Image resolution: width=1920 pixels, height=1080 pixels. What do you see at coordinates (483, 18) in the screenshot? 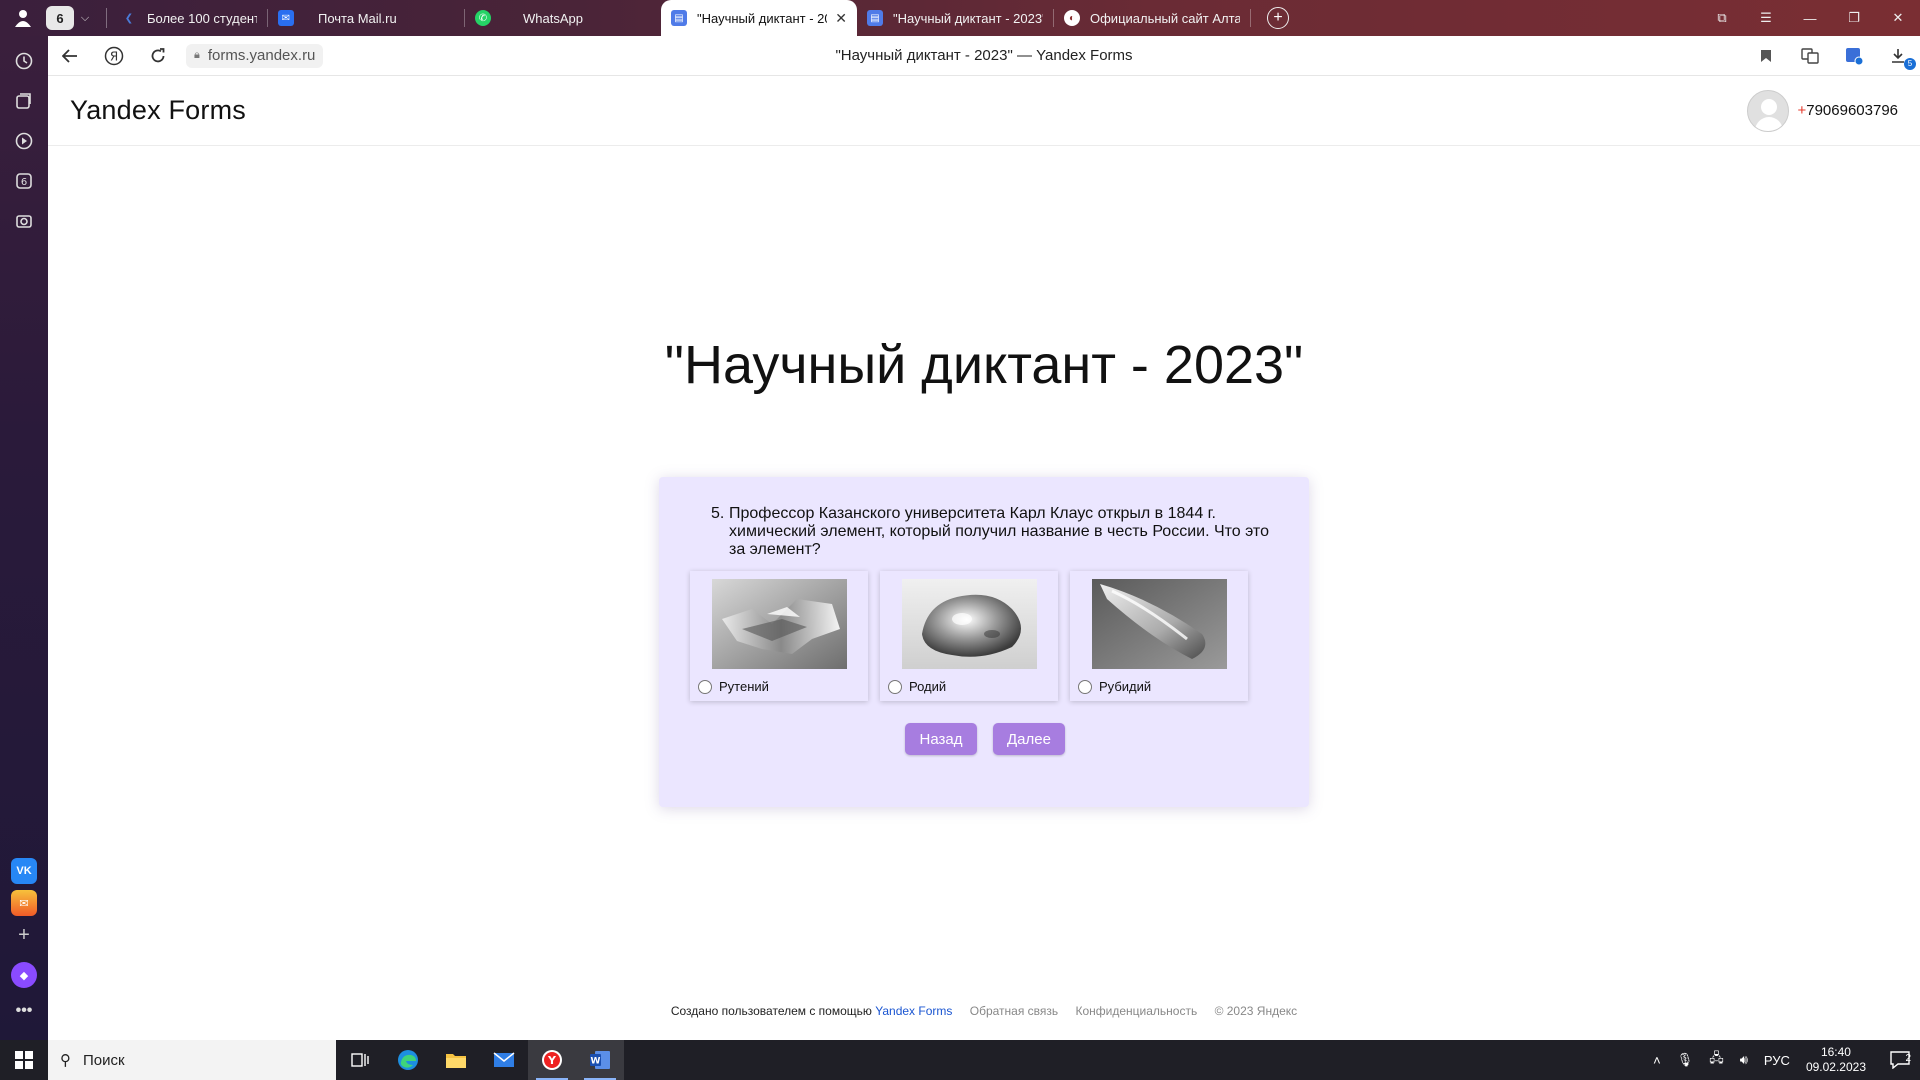
I see `whatsapp-icon: ✆` at bounding box center [483, 18].